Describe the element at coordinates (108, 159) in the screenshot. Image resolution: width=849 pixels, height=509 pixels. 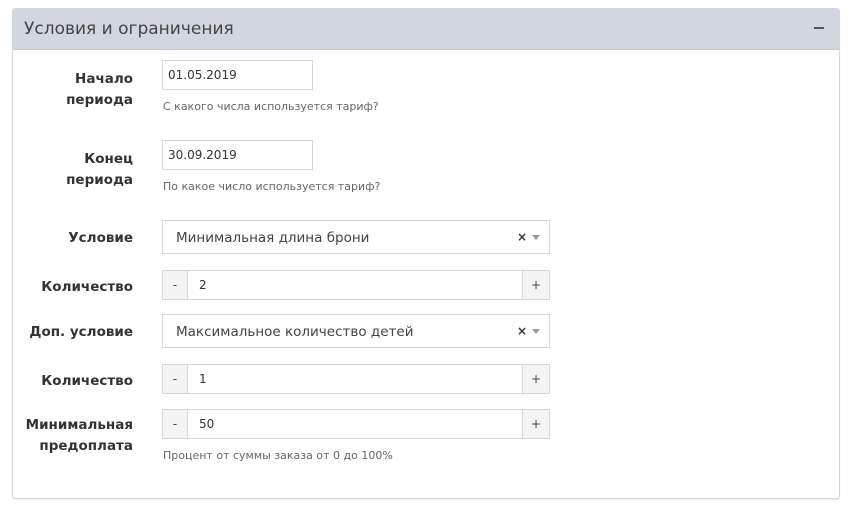
I see `end-period-label-line1: Конец` at that location.